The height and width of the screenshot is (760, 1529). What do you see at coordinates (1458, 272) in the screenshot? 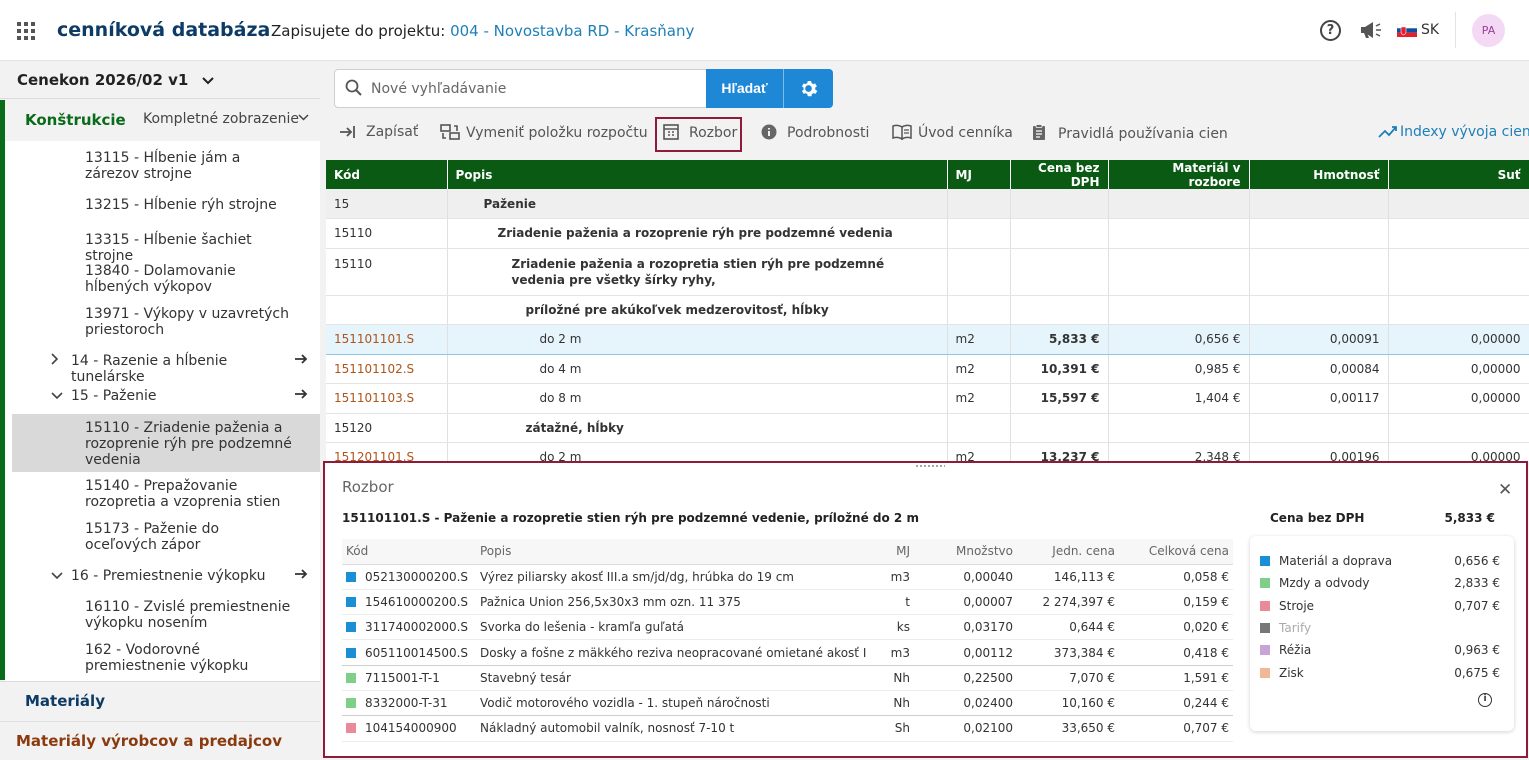
I see `cell-debris` at bounding box center [1458, 272].